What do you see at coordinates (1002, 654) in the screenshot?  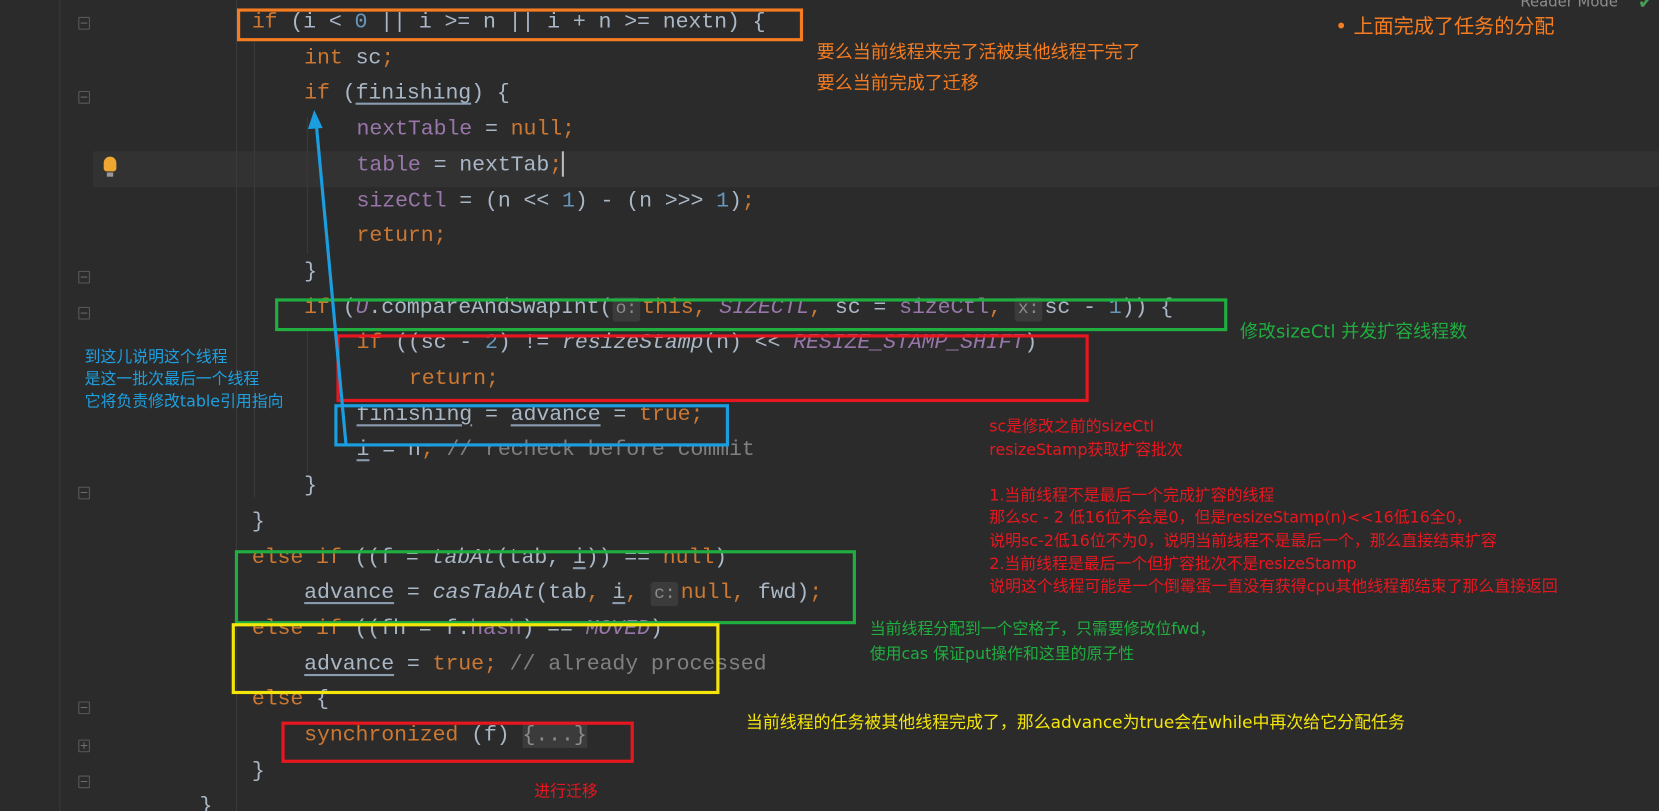 I see `annotation-line: 使用cas 保证put操作和这里的原子性` at bounding box center [1002, 654].